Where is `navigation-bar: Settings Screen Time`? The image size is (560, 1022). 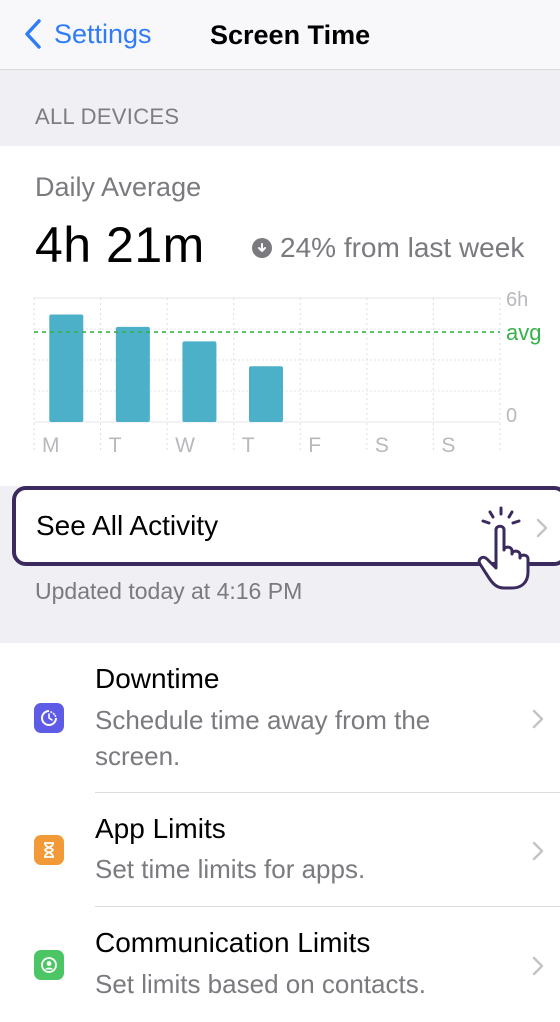 navigation-bar: Settings Screen Time is located at coordinates (280, 35).